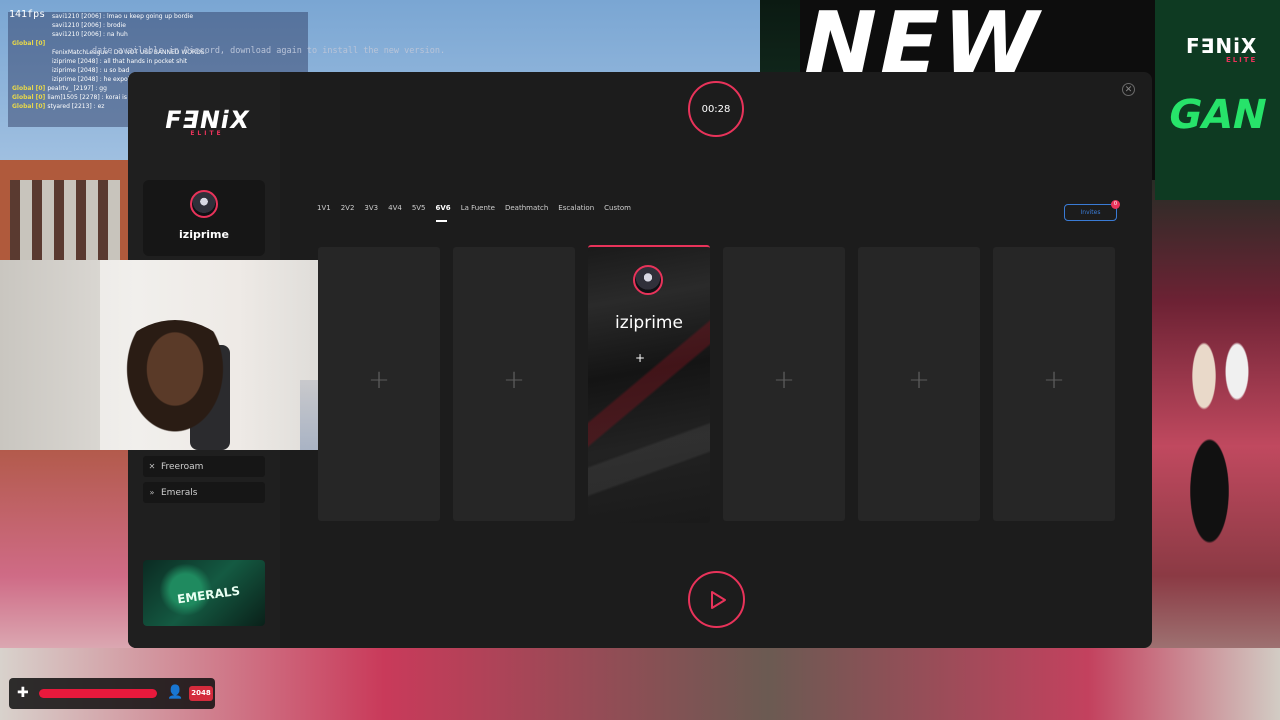 This screenshot has height=720, width=1280. I want to click on tab-5v5: 5V5, so click(422, 209).